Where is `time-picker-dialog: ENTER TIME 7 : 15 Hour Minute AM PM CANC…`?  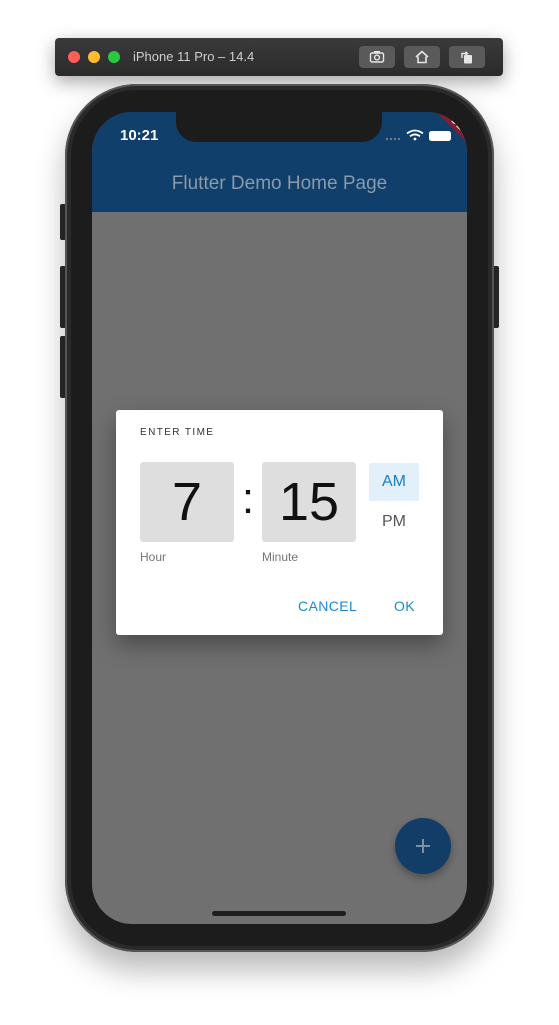
time-picker-dialog: ENTER TIME 7 : 15 Hour Minute AM PM CANC… is located at coordinates (279, 522).